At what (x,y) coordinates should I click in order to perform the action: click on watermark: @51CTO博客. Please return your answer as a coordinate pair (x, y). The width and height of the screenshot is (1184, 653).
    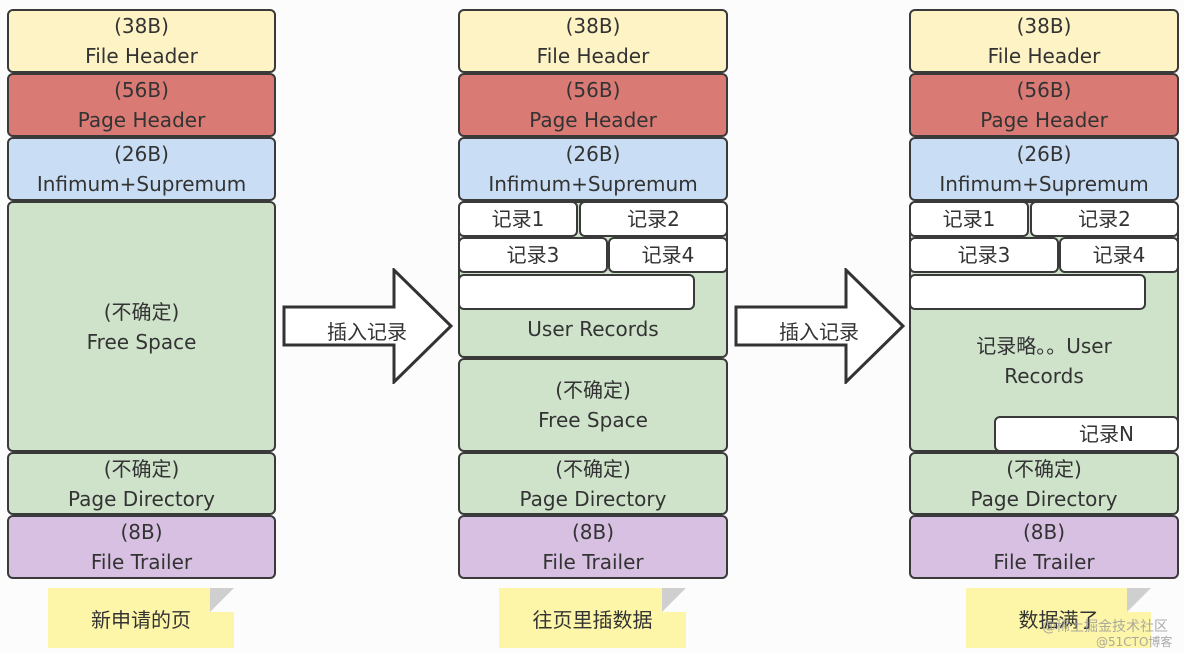
    Looking at the image, I should click on (1134, 642).